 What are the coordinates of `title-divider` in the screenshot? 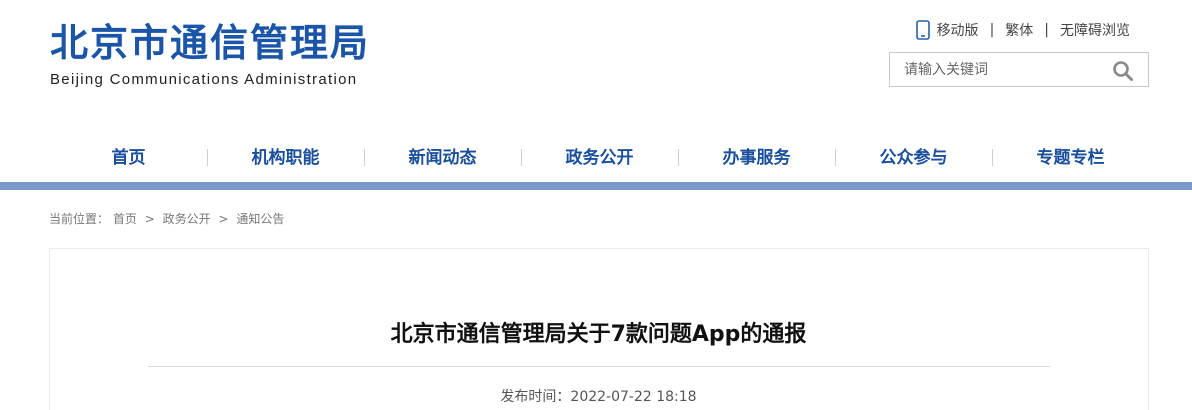 It's located at (599, 366).